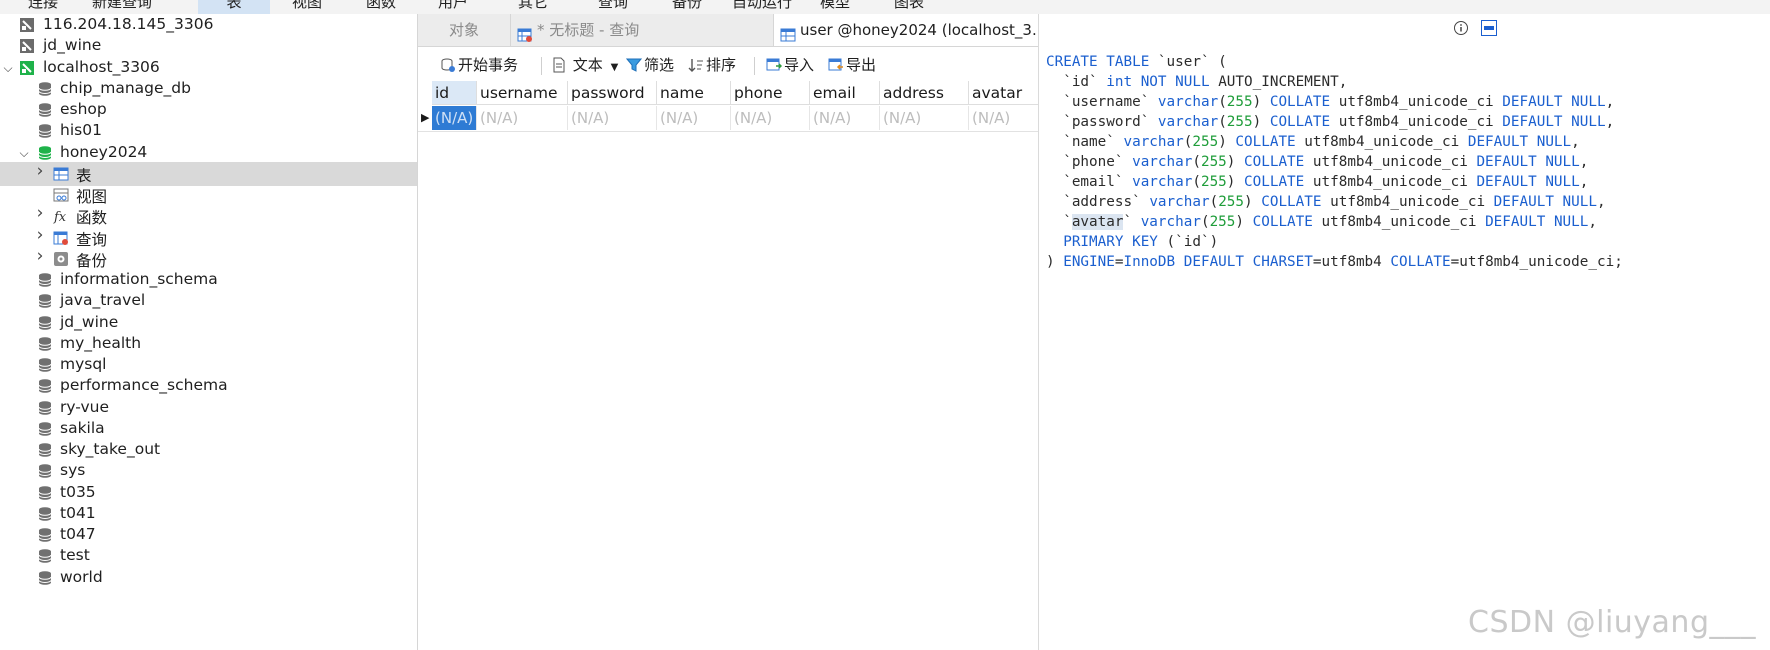  What do you see at coordinates (845, 93) in the screenshot?
I see `column-header-email: email` at bounding box center [845, 93].